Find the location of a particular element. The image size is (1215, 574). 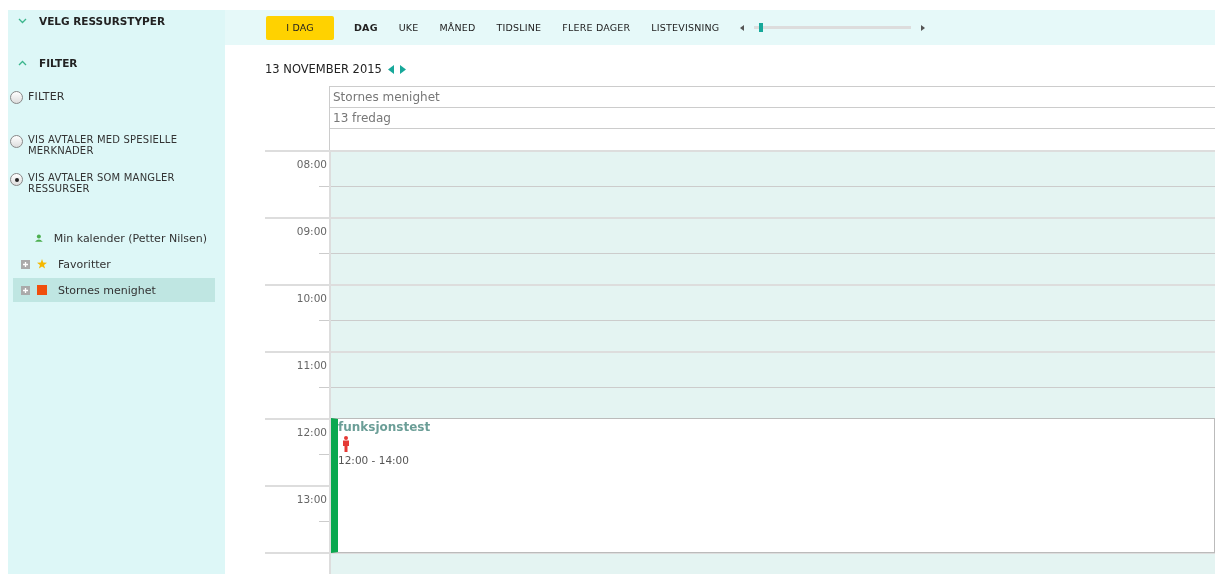

day-header: 13 fredag is located at coordinates (772, 117).